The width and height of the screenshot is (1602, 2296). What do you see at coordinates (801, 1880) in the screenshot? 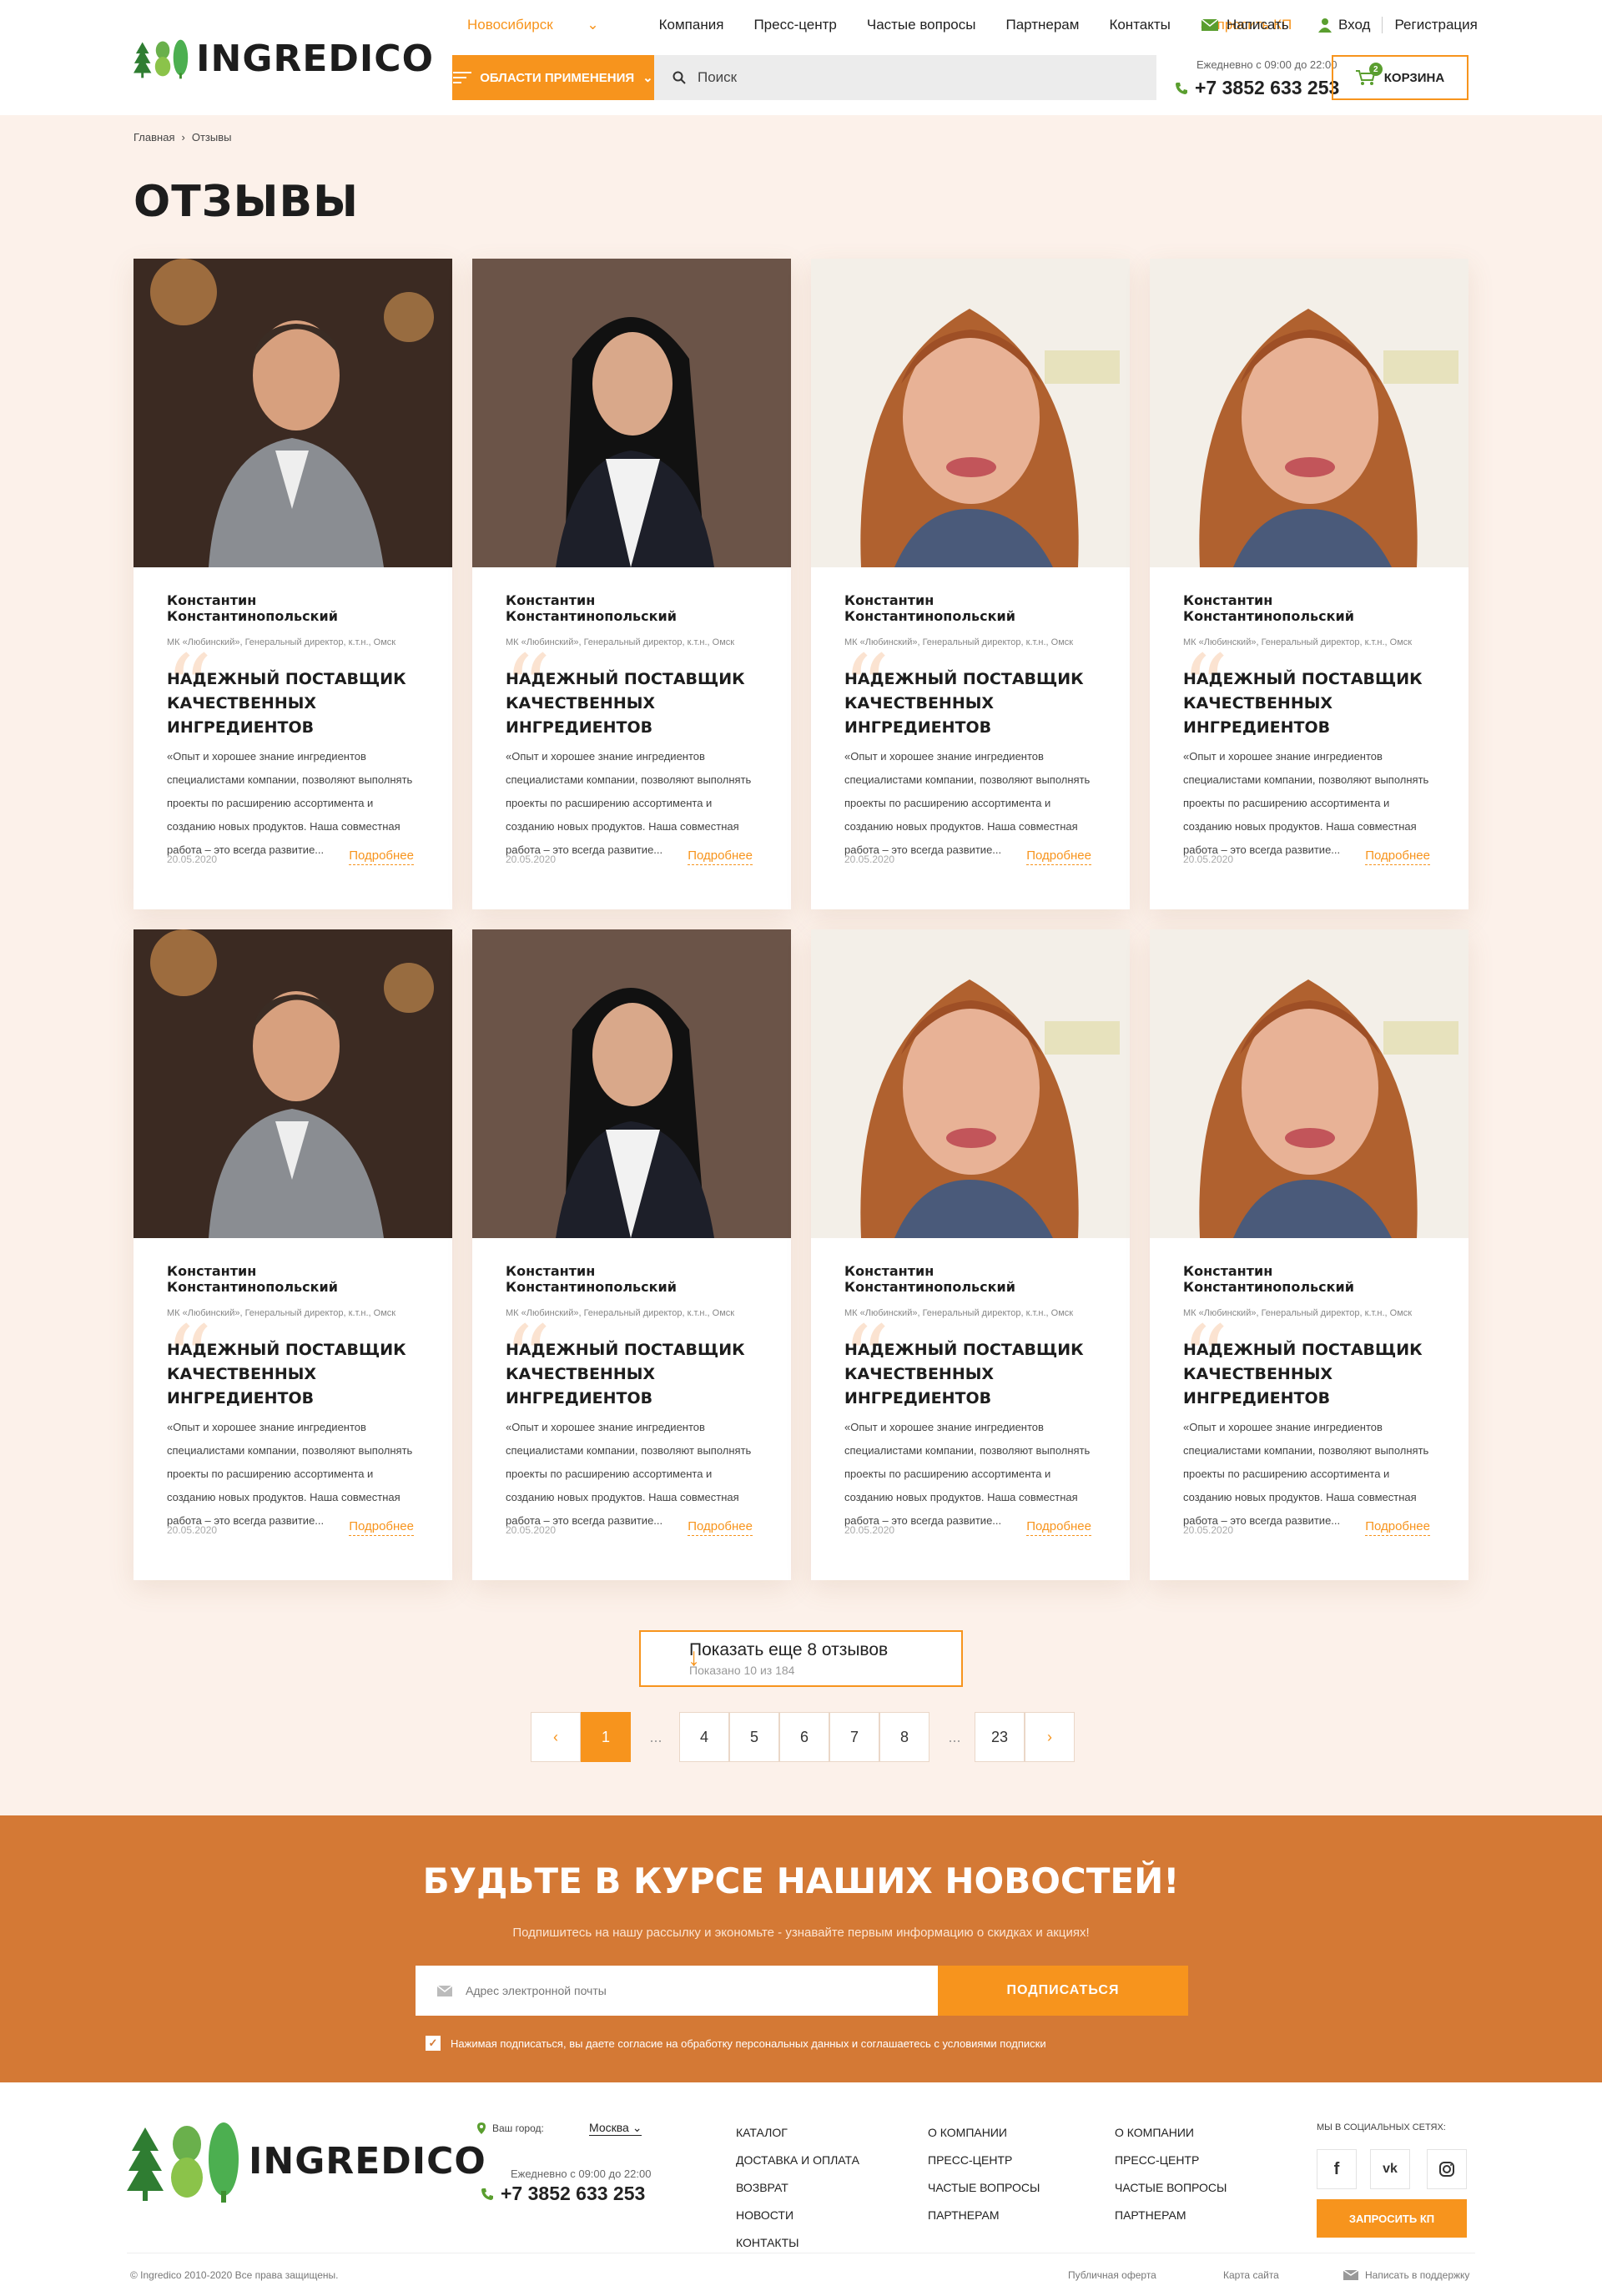
I see `newsletter-title: БУДЬТЕ В КУРСЕ НАШИХ НОВОСТЕЙ!` at bounding box center [801, 1880].